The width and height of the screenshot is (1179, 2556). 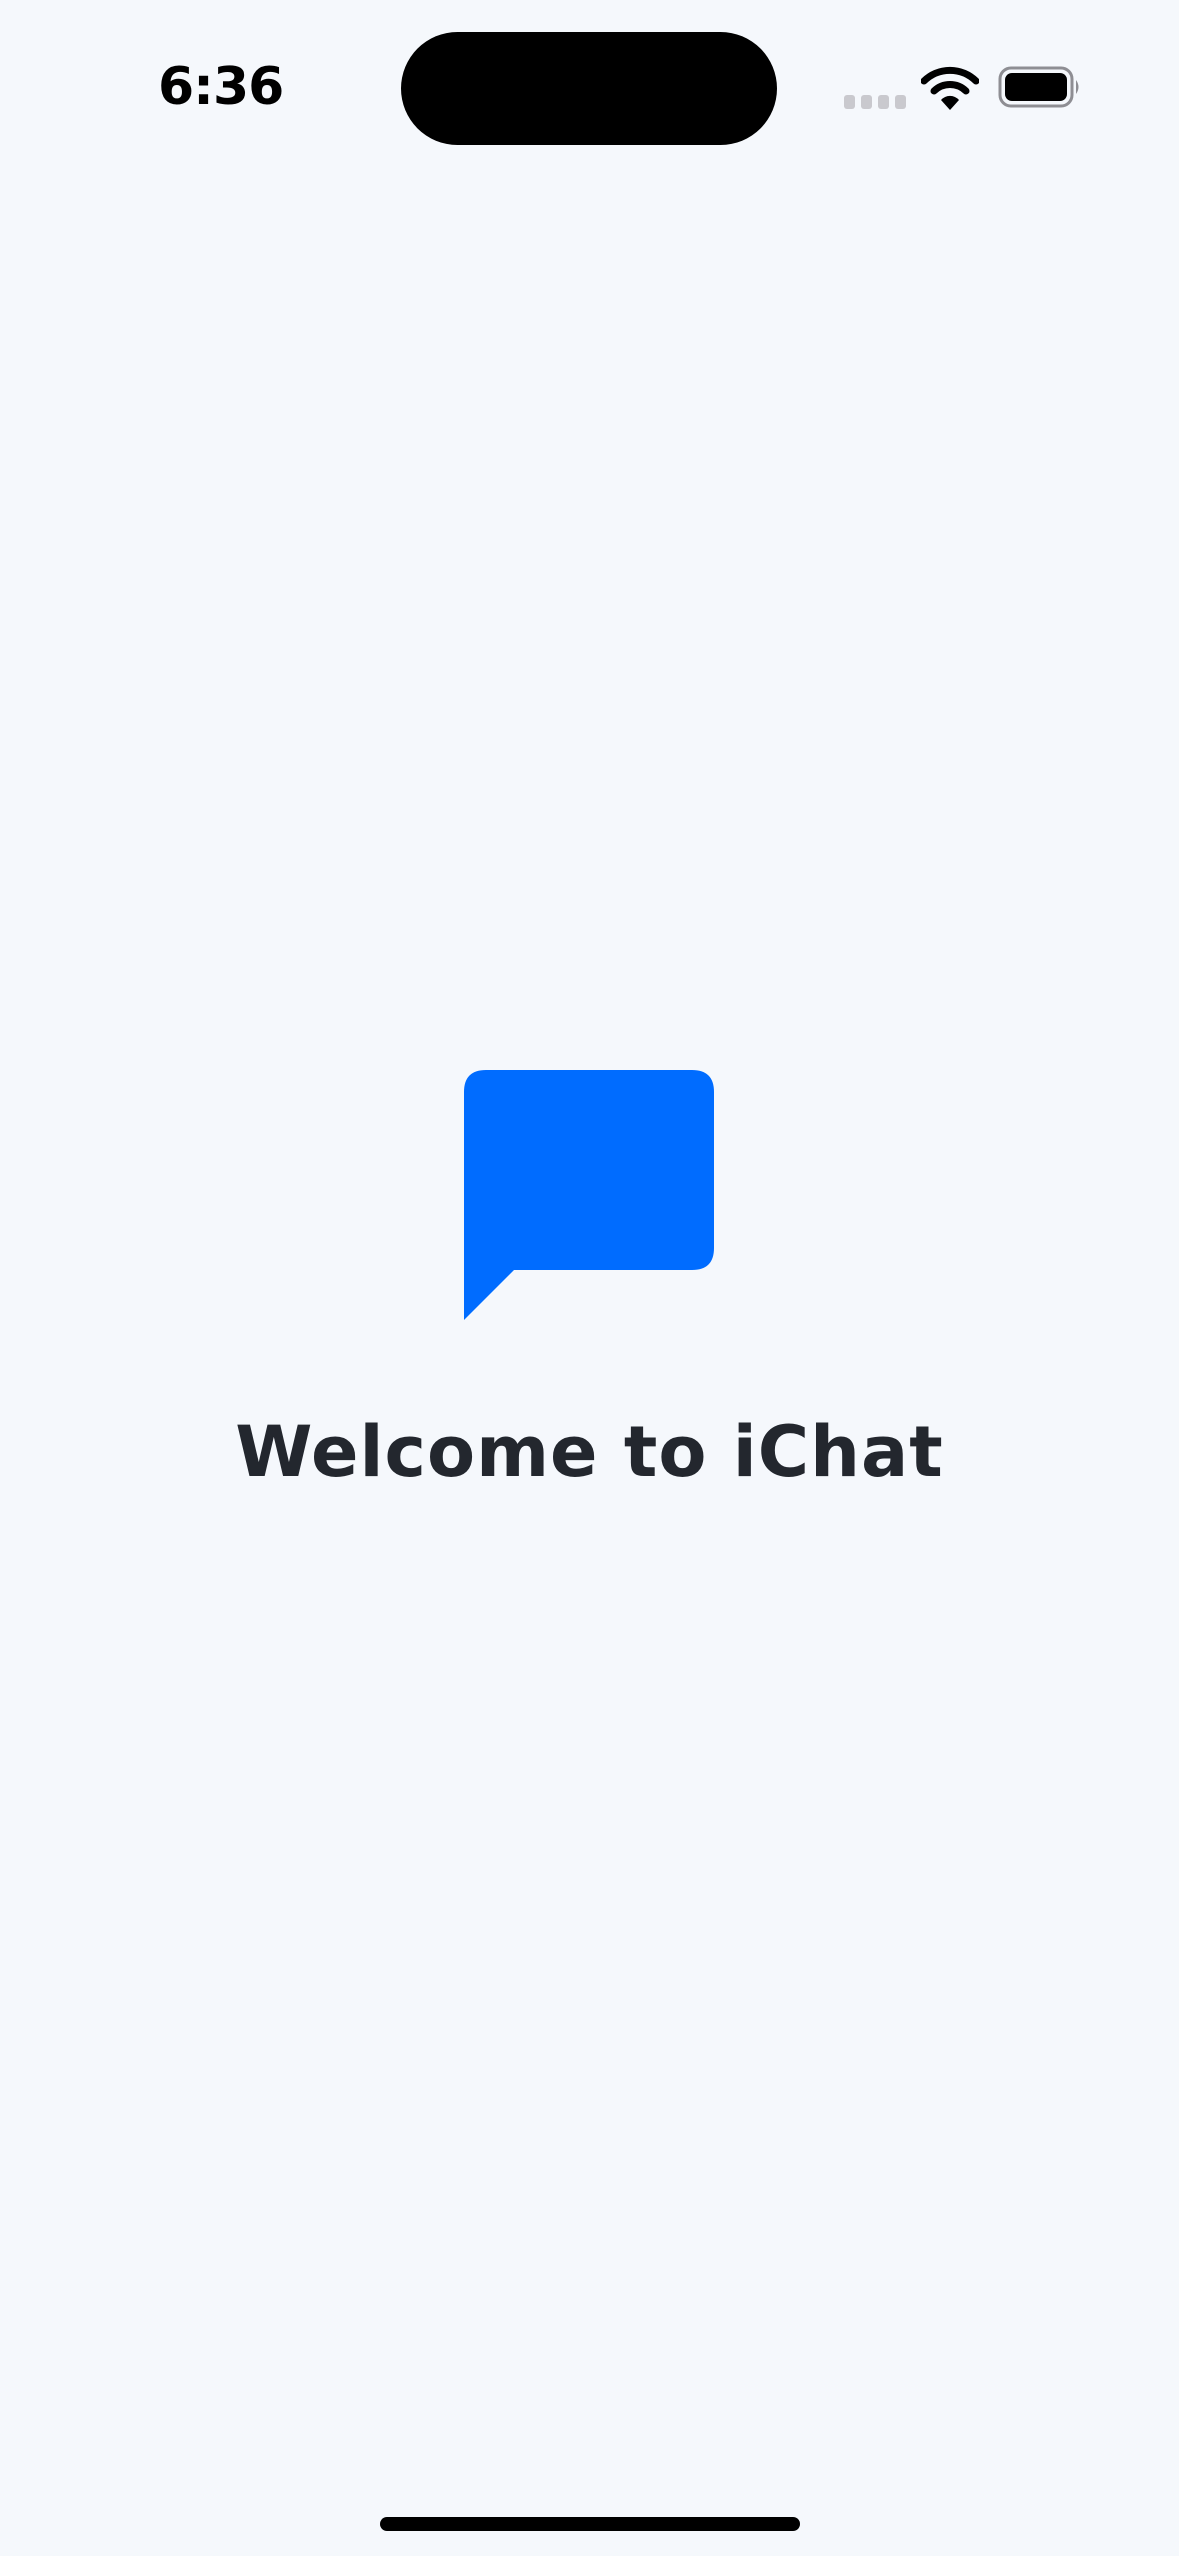 I want to click on status-bar: 6:36, so click(x=589, y=85).